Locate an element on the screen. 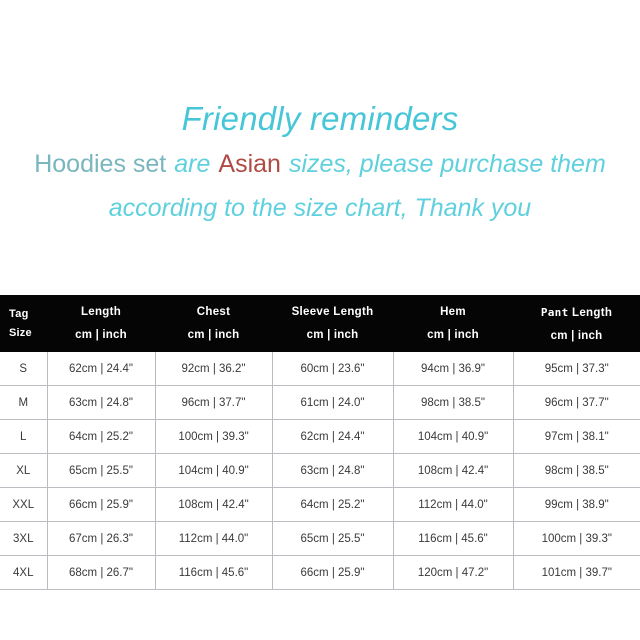  cell-hem: 112cm | 44.0" is located at coordinates (453, 504).